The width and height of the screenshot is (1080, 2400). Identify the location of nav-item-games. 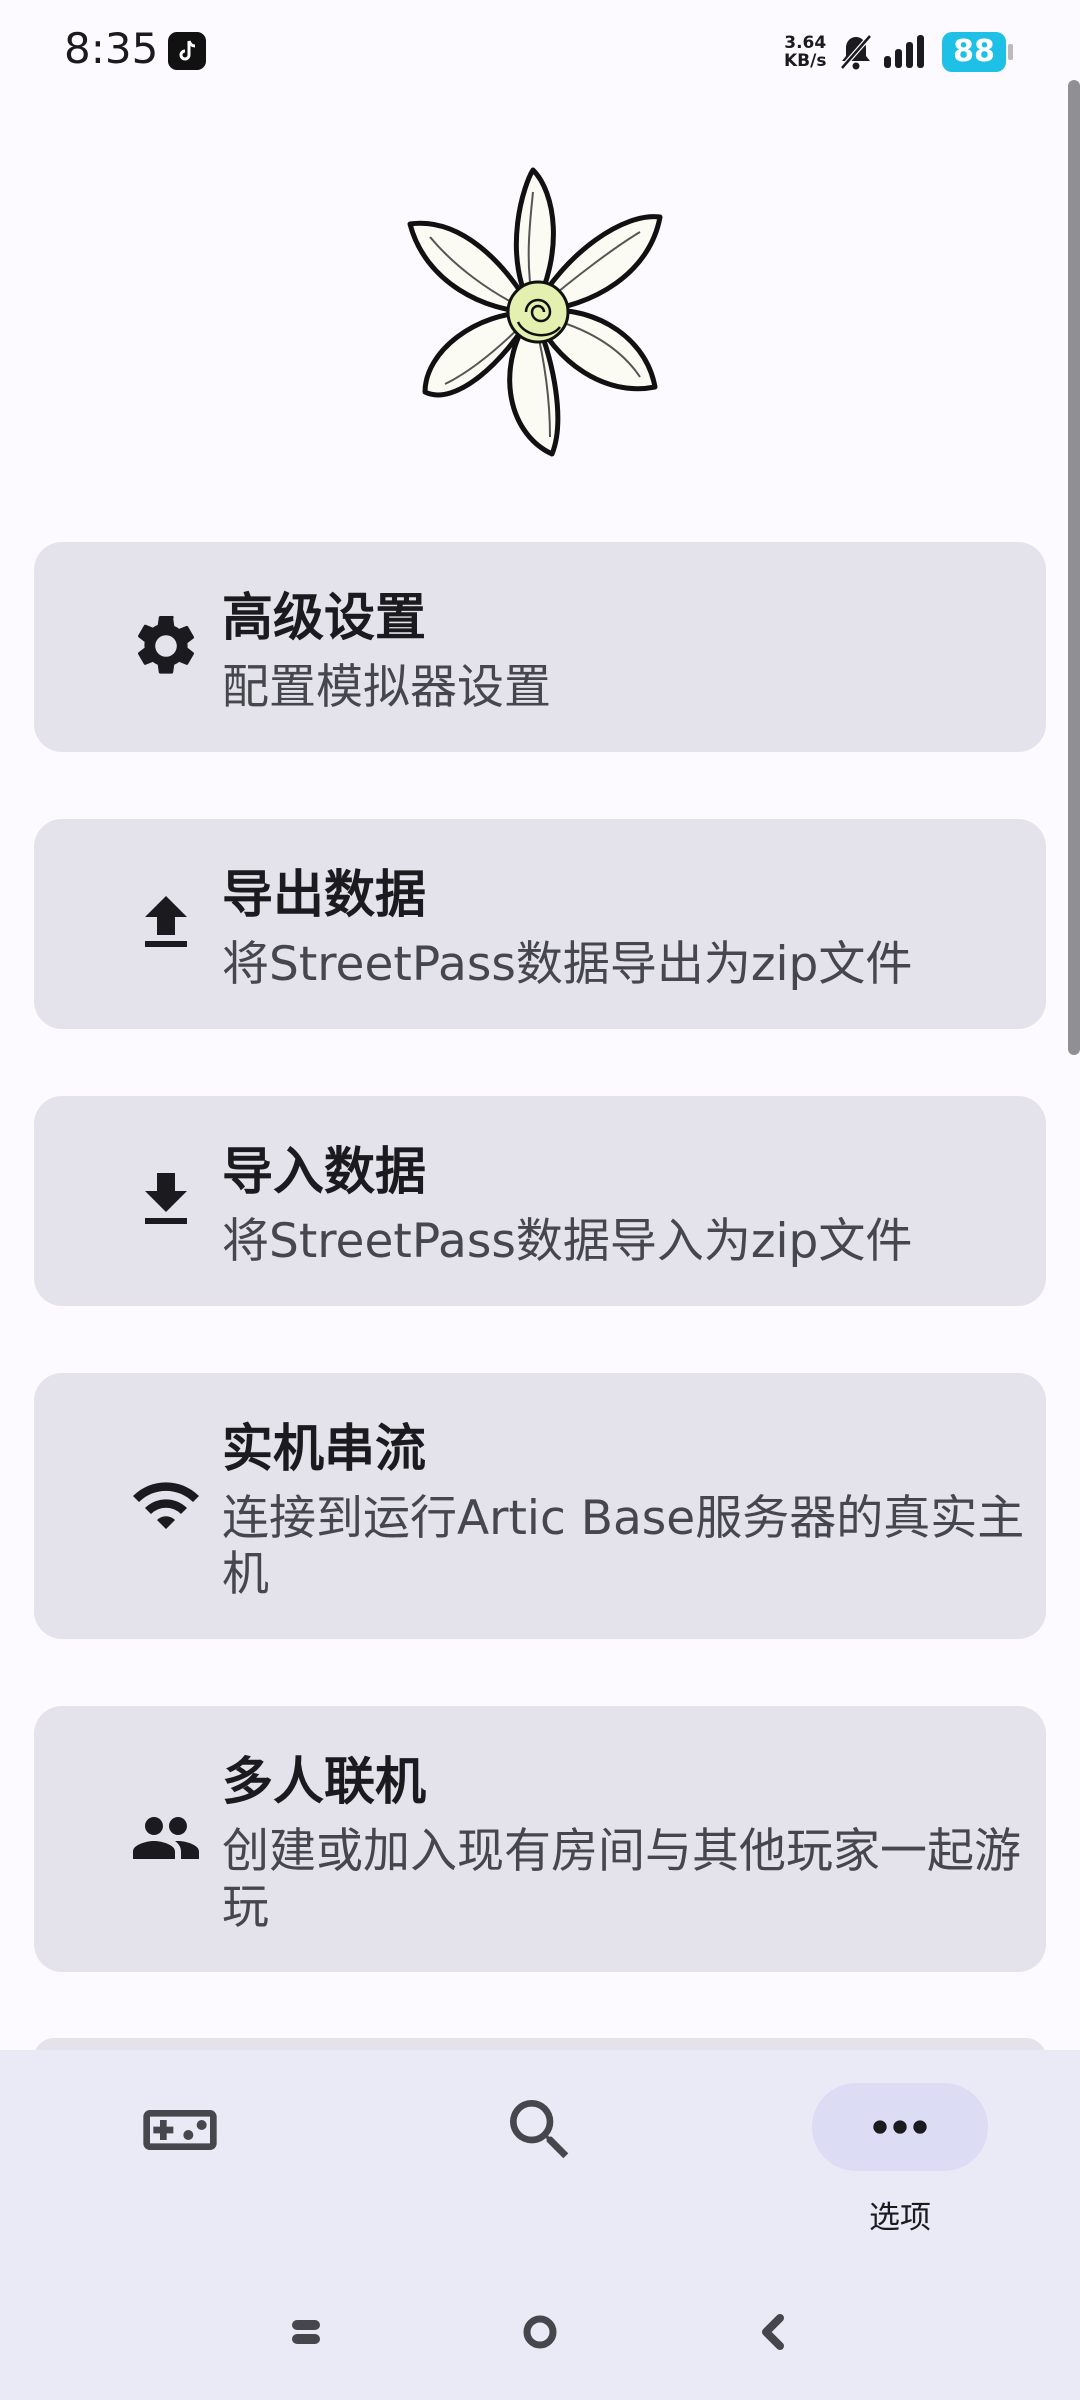
(180, 2130).